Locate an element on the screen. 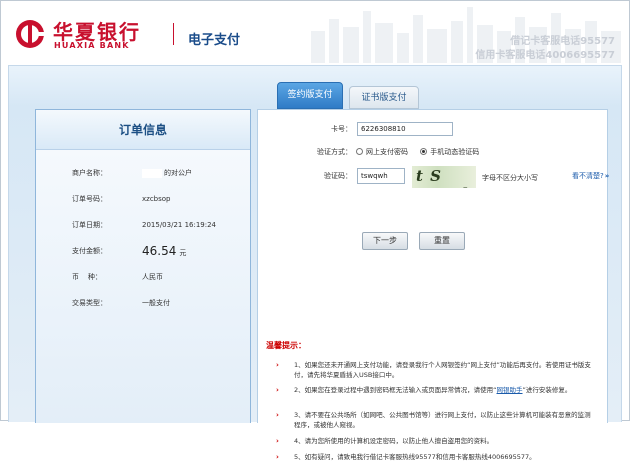 The image size is (630, 462). transaction-type-value: 一般支付 is located at coordinates (156, 303).